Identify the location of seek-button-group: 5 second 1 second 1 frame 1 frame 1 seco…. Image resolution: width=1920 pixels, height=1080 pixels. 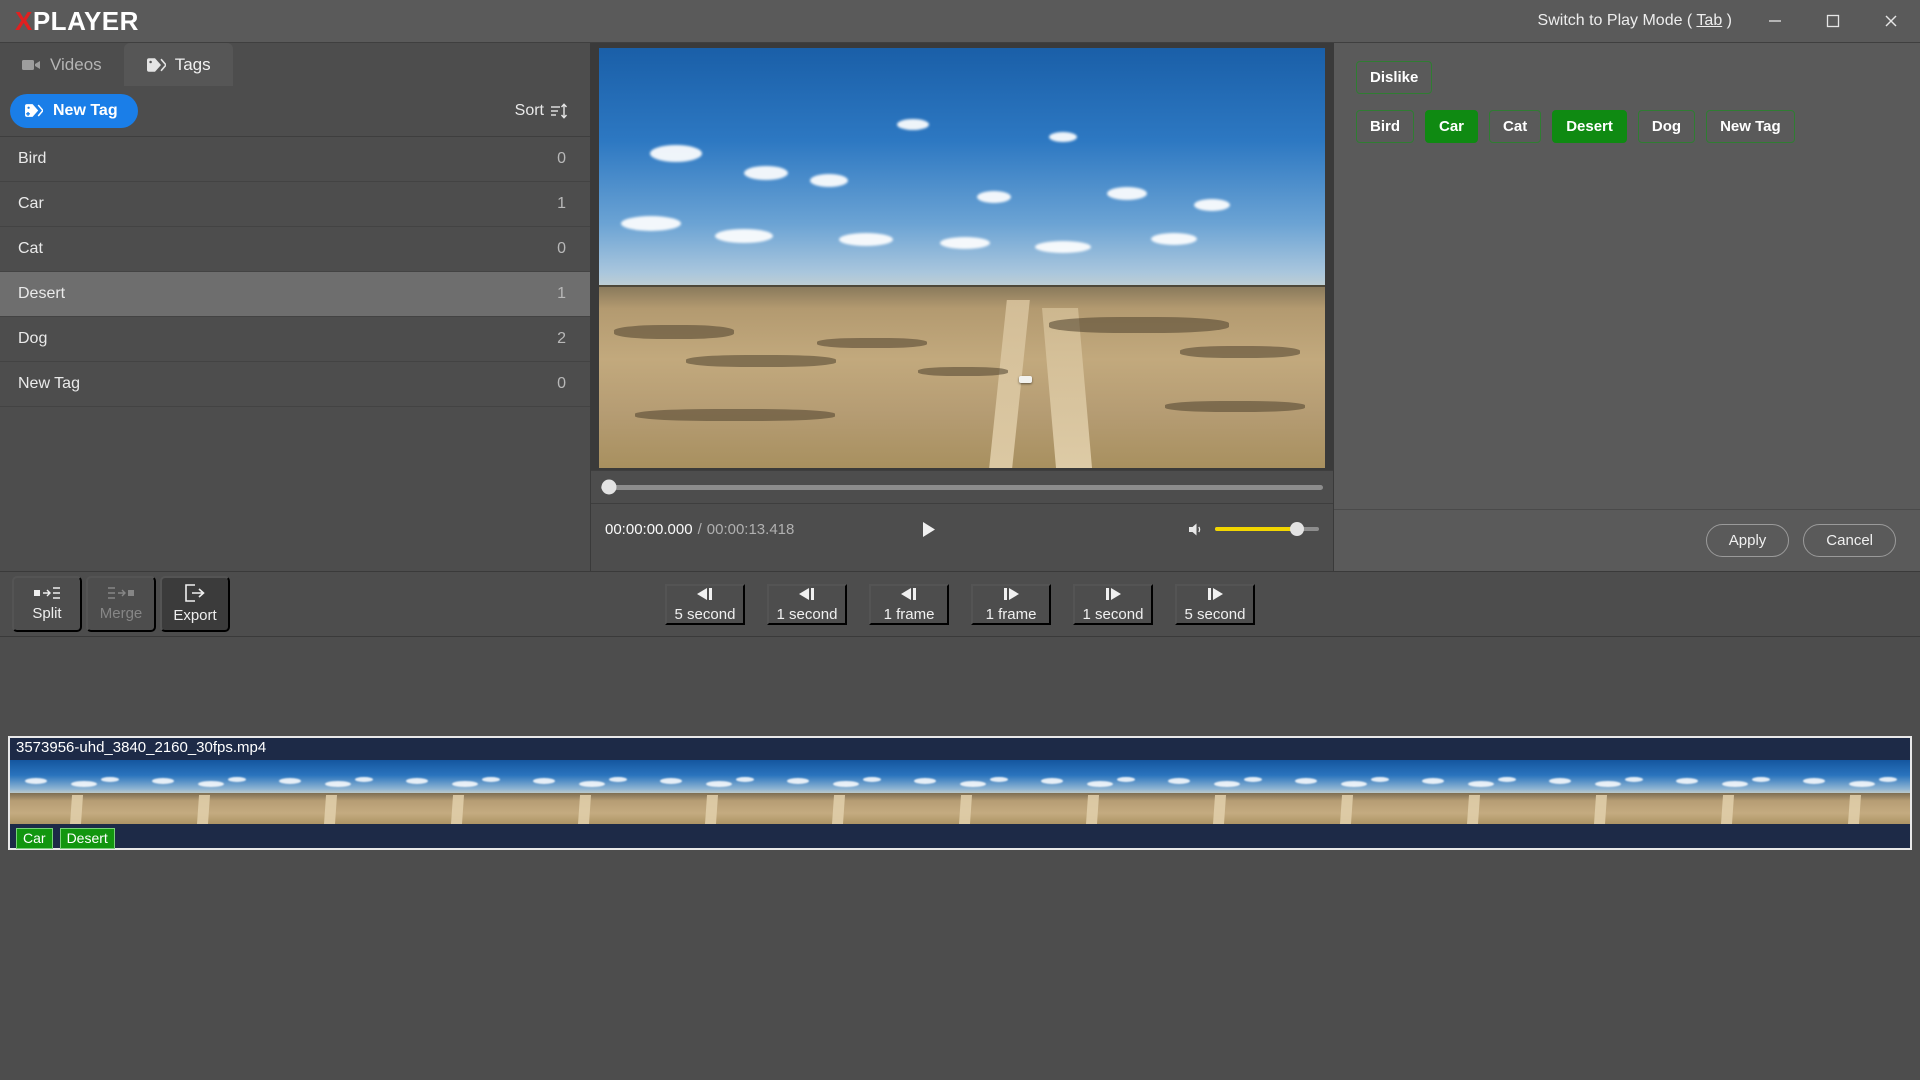
(960, 604).